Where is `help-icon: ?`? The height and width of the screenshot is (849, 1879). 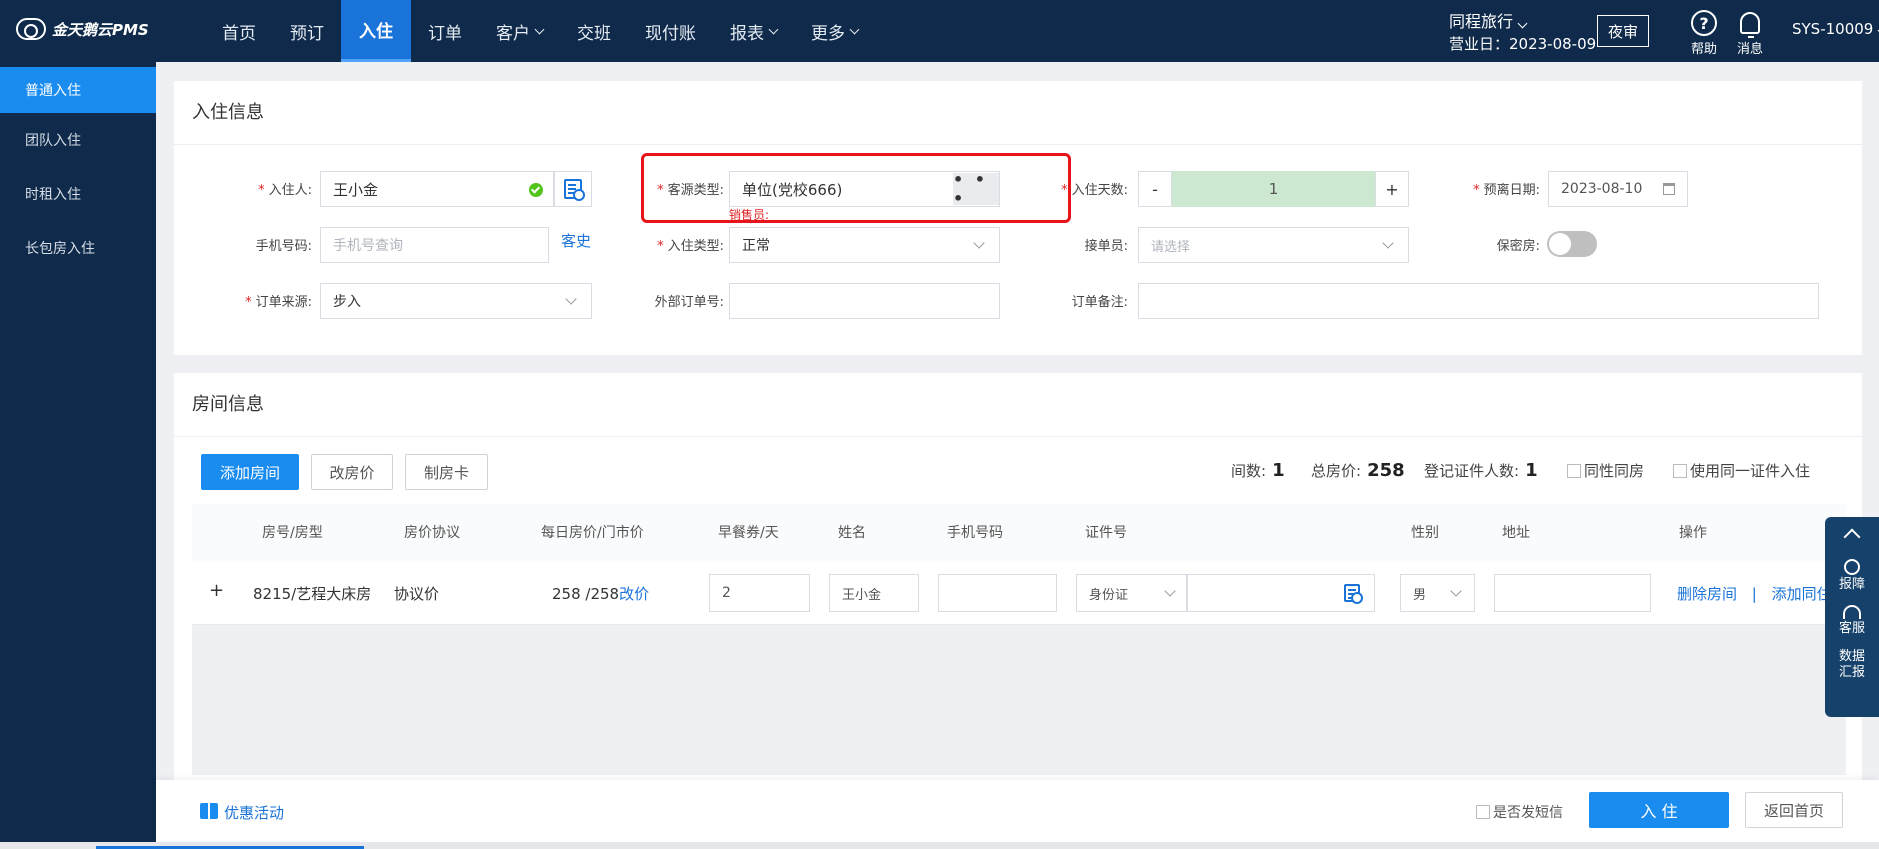
help-icon: ? is located at coordinates (1704, 23).